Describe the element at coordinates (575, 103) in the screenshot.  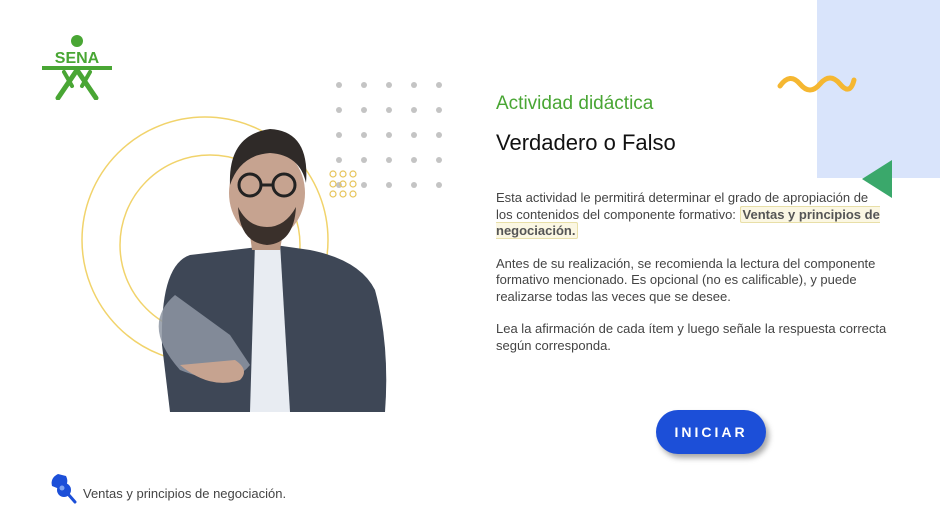
I see `activity-label: Actividad didáctica` at that location.